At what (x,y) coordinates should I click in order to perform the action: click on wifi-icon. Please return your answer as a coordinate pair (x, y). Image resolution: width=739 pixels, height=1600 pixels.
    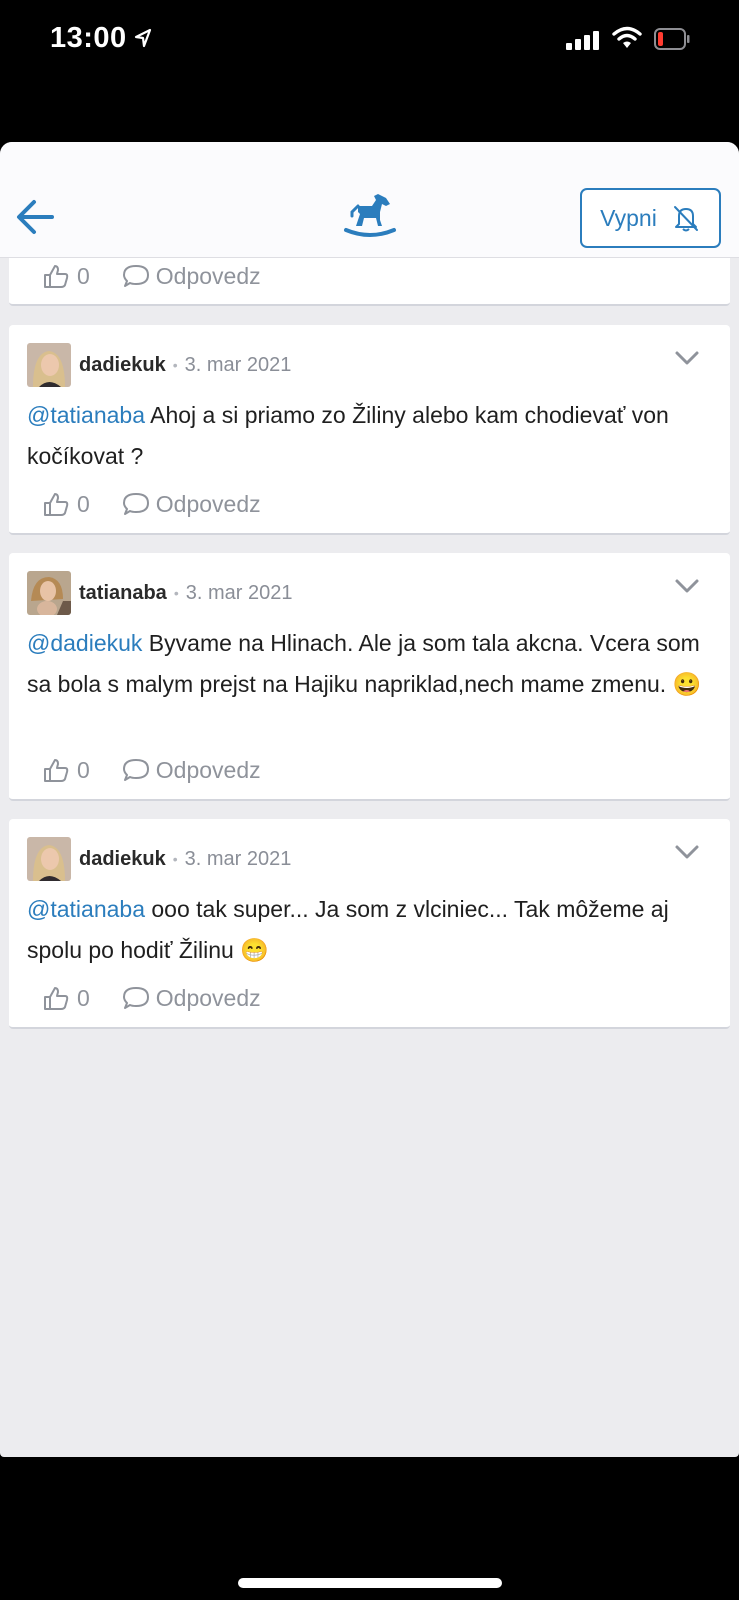
    Looking at the image, I should click on (627, 37).